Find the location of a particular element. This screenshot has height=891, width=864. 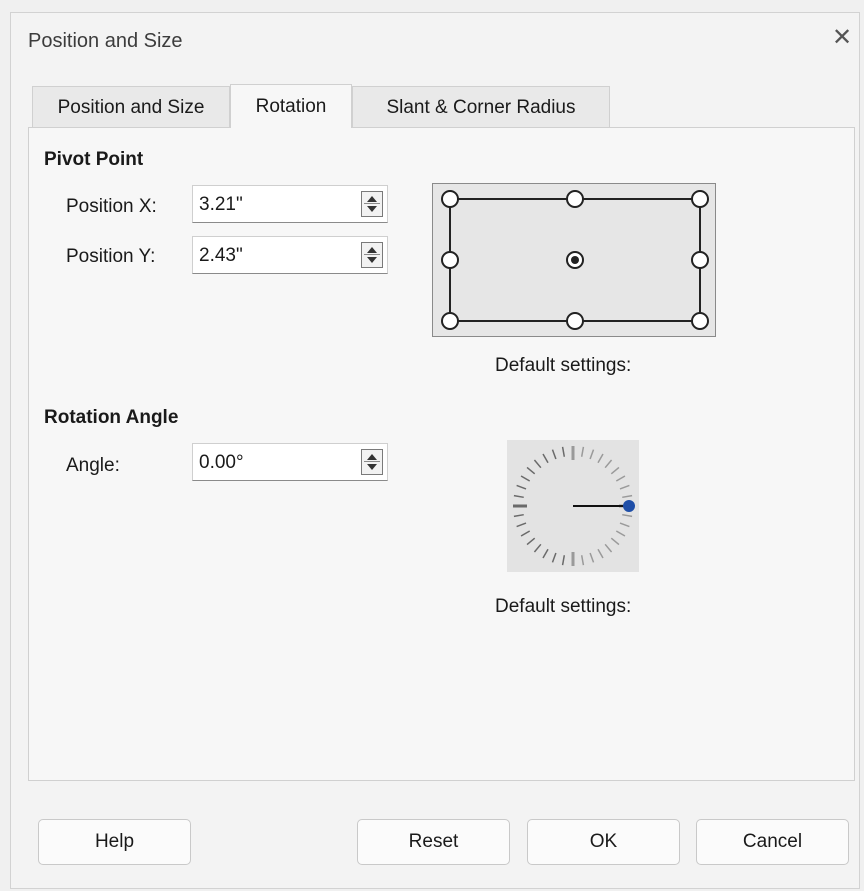

pivot-middle-right-radio is located at coordinates (700, 260).